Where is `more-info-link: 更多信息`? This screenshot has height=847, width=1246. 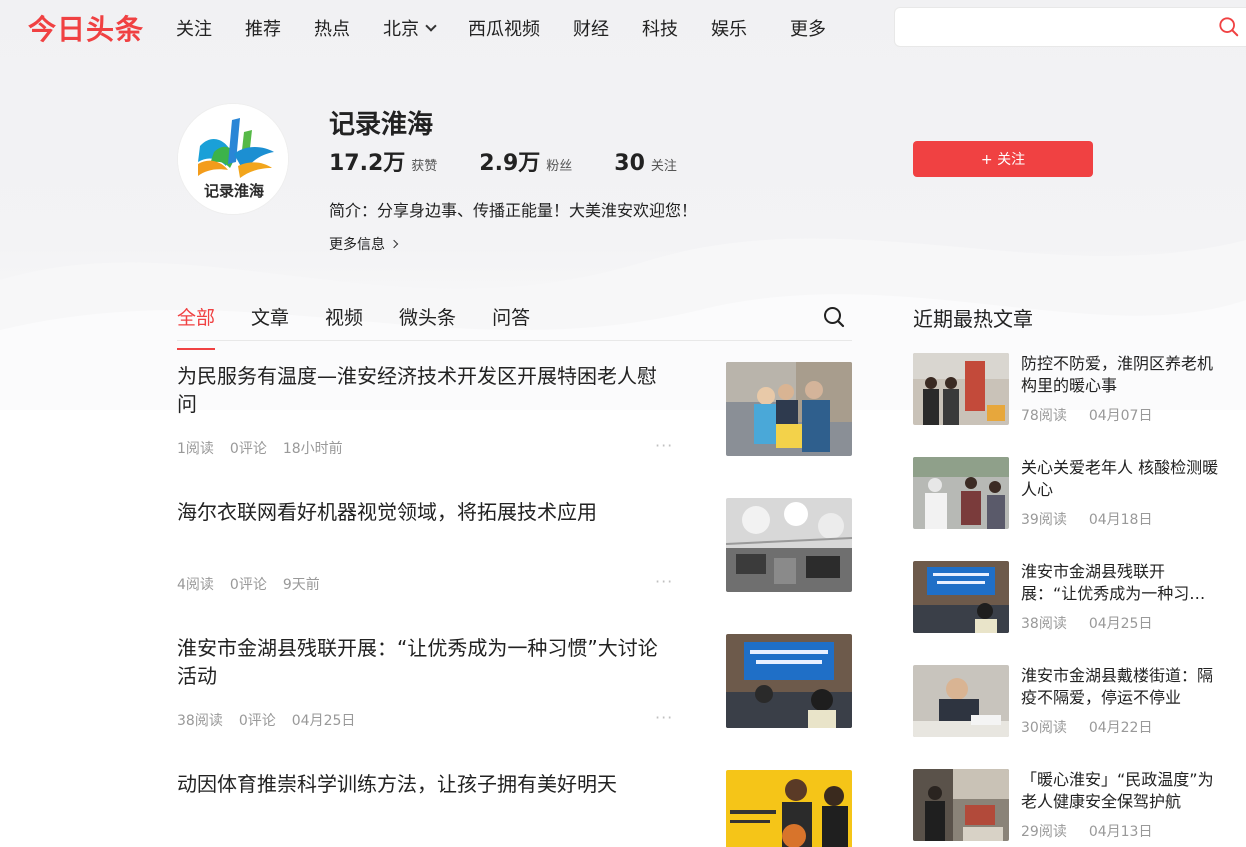 more-info-link: 更多信息 is located at coordinates (364, 244).